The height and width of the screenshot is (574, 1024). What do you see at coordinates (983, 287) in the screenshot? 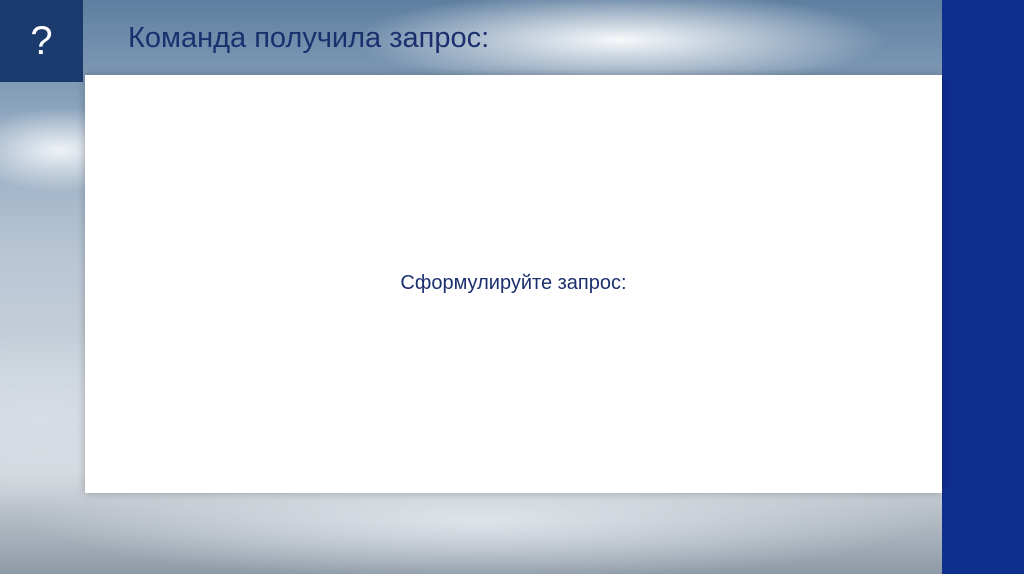
I see `right-accent-band` at bounding box center [983, 287].